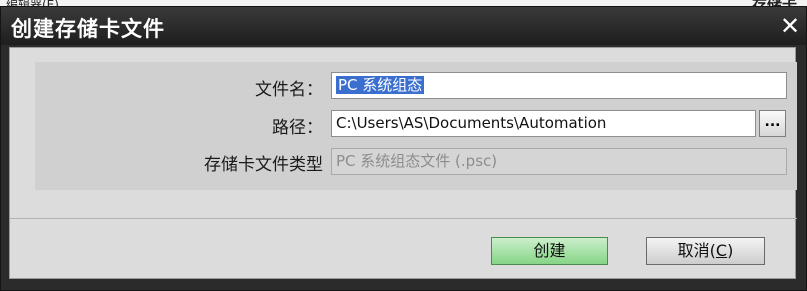 The image size is (807, 291). I want to click on close-icon: ✕, so click(790, 26).